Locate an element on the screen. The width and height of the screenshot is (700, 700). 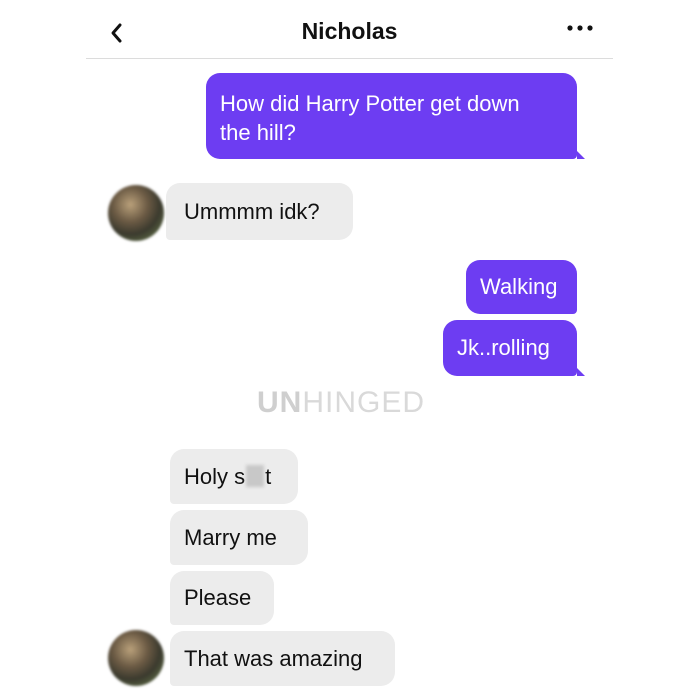
message-text: That was amazing is located at coordinates (273, 658).